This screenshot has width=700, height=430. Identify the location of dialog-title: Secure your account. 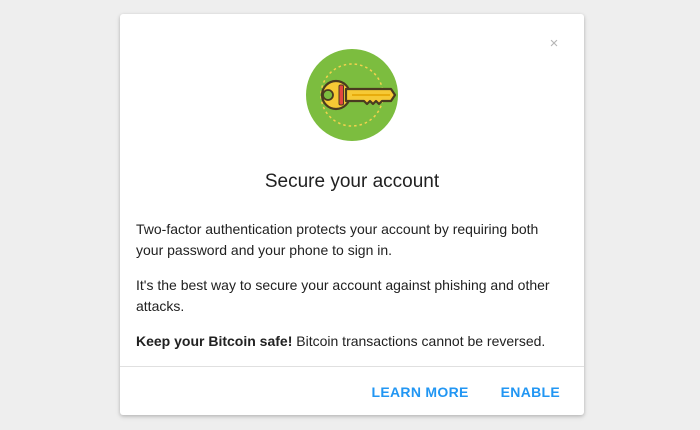
(352, 181).